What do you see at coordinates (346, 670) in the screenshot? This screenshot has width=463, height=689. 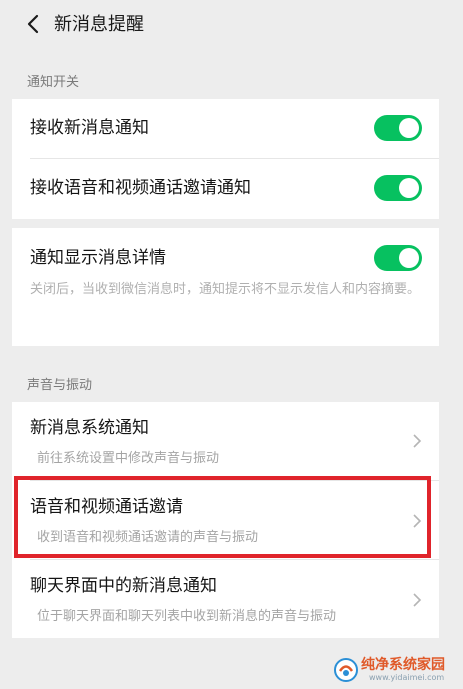 I see `watermark-logo-icon` at bounding box center [346, 670].